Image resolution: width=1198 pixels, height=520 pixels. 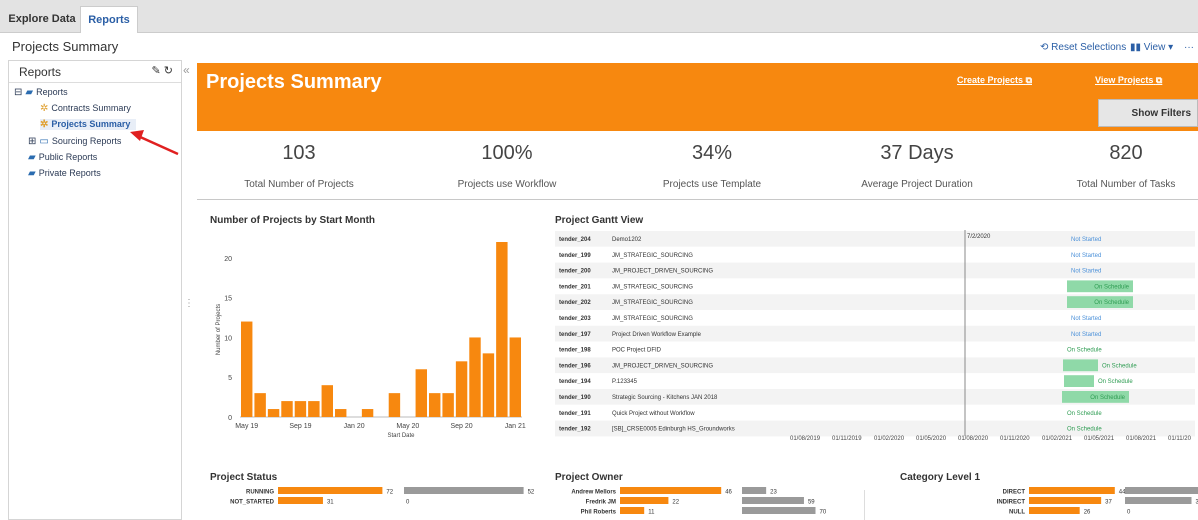 What do you see at coordinates (593, 493) in the screenshot?
I see `category-label: Andrew Mellors` at bounding box center [593, 493].